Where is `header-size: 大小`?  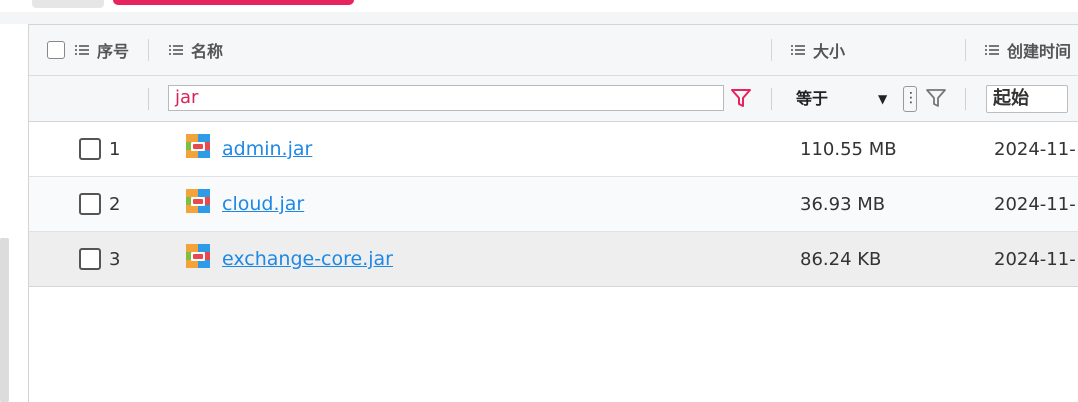 header-size: 大小 is located at coordinates (818, 50).